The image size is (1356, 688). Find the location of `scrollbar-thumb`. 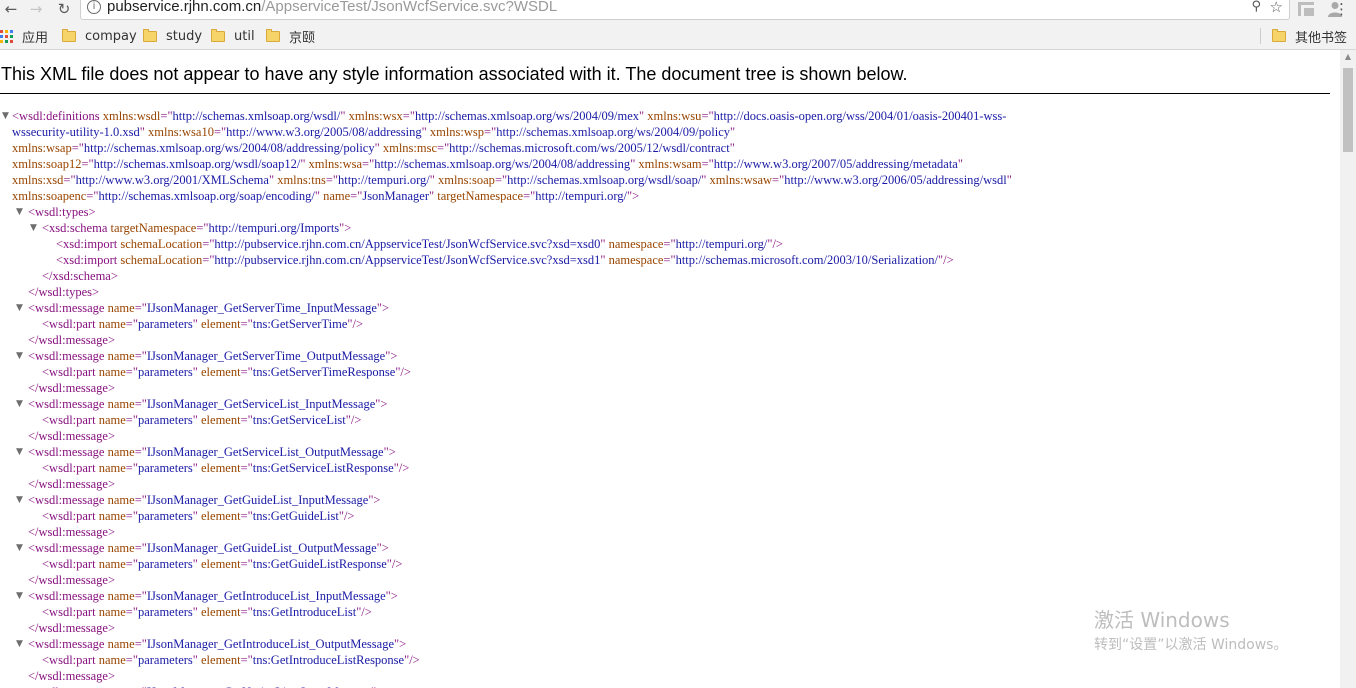

scrollbar-thumb is located at coordinates (1348, 110).